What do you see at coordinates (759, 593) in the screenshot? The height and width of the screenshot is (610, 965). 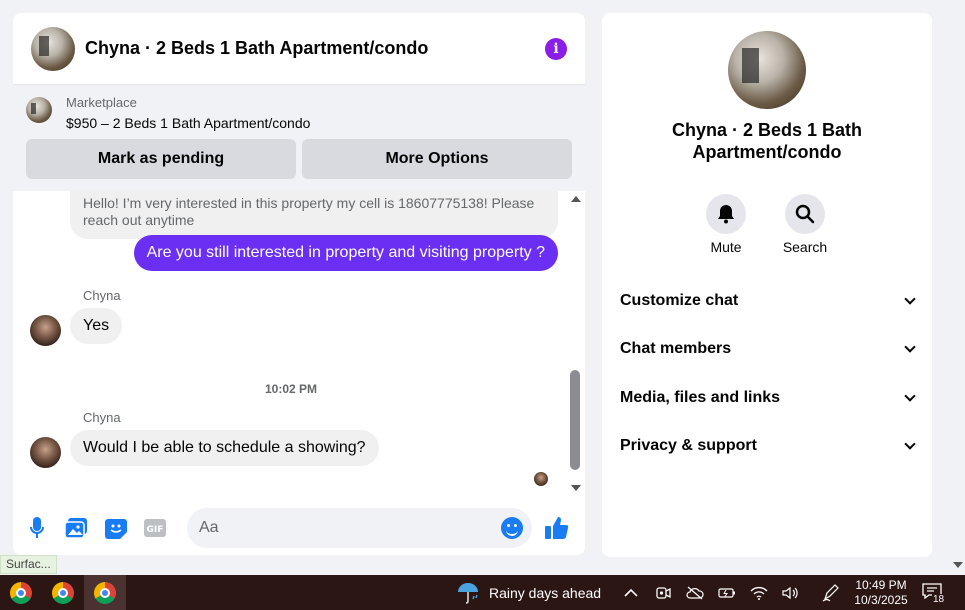 I see `wifi-icon` at bounding box center [759, 593].